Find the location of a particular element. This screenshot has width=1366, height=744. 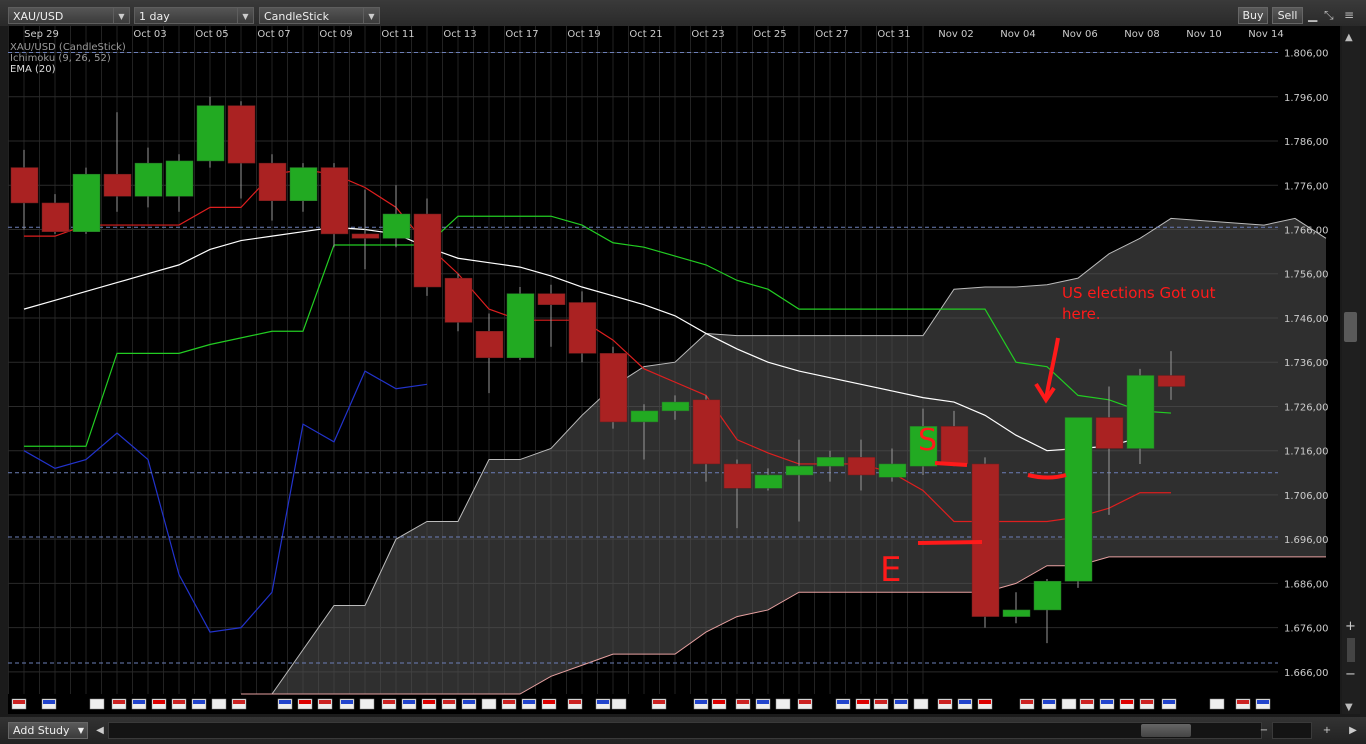

scrollbar-thumb is located at coordinates (1350, 327).